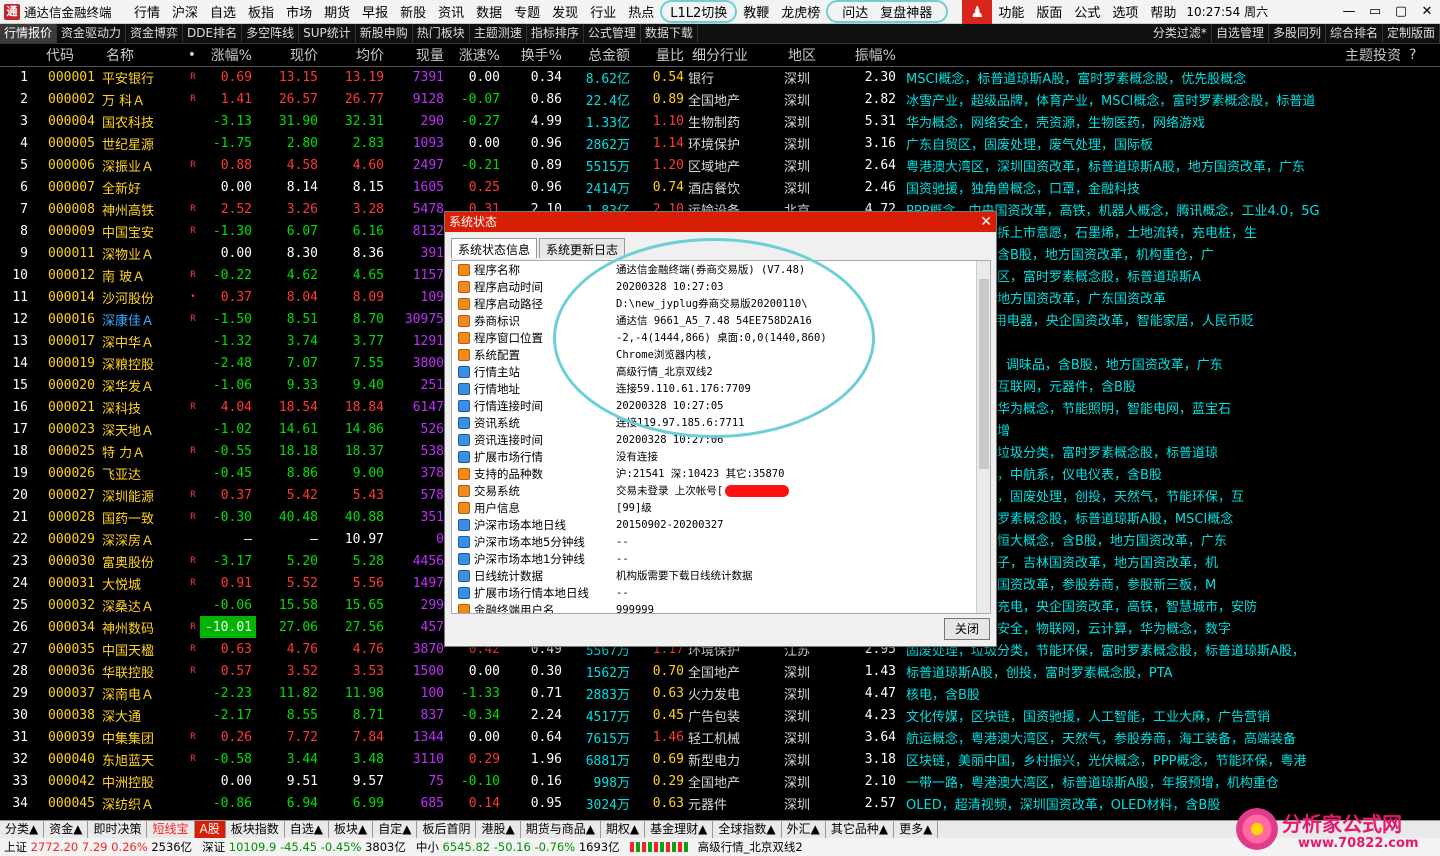  Describe the element at coordinates (118, 829) in the screenshot. I see `bottom-tab: 即时决策` at that location.